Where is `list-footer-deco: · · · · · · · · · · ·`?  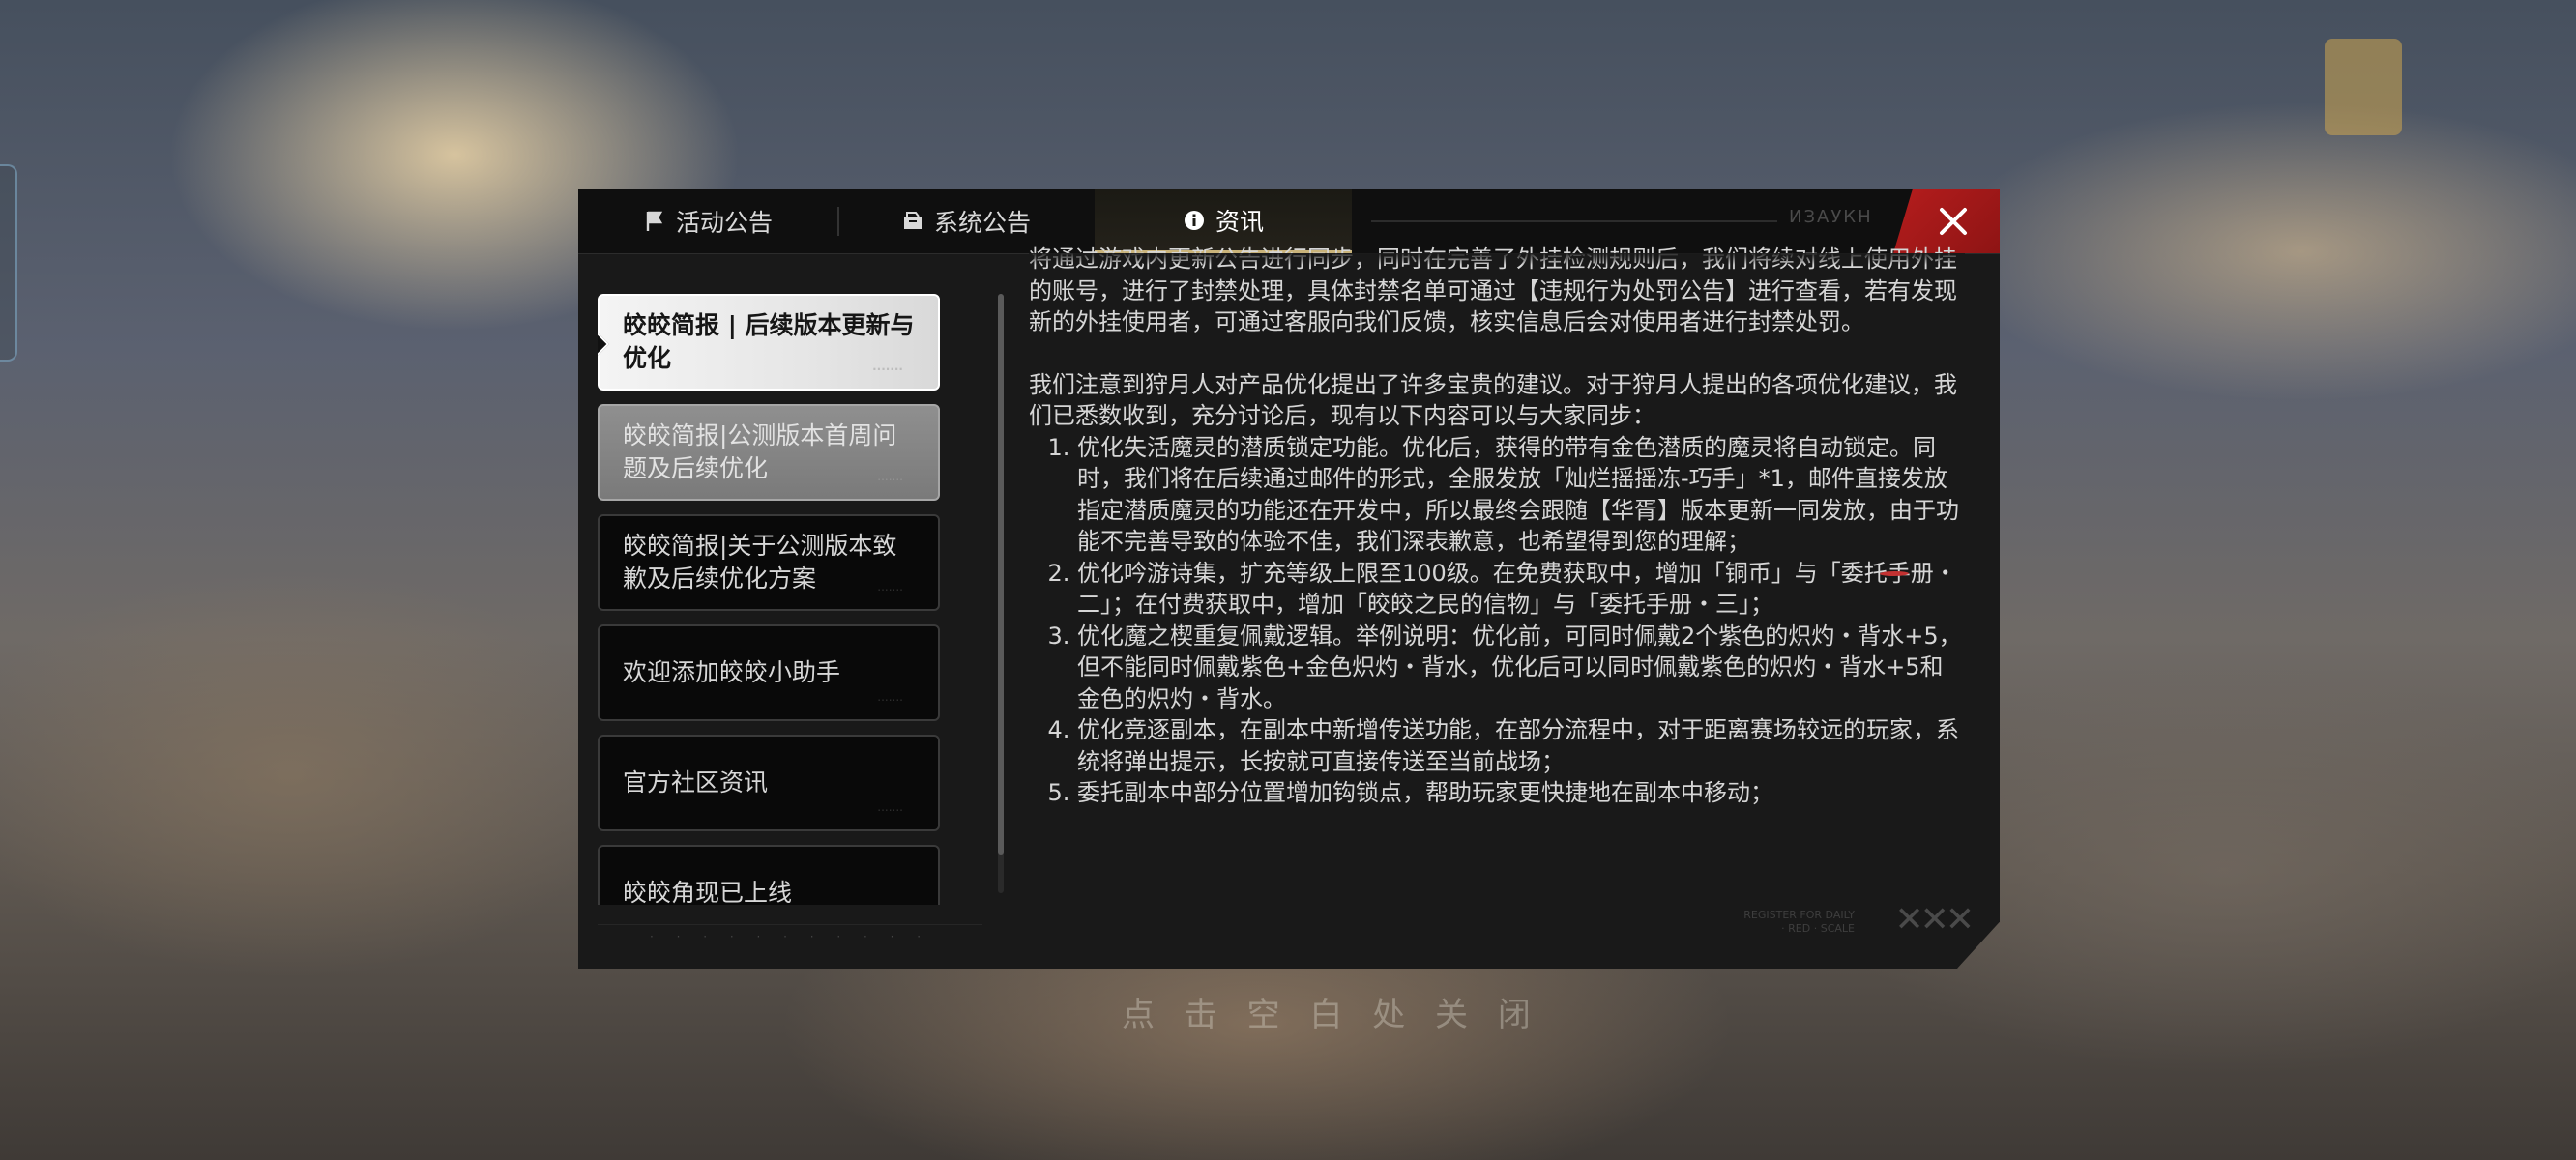
list-footer-deco: · · · · · · · · · · · is located at coordinates (790, 936).